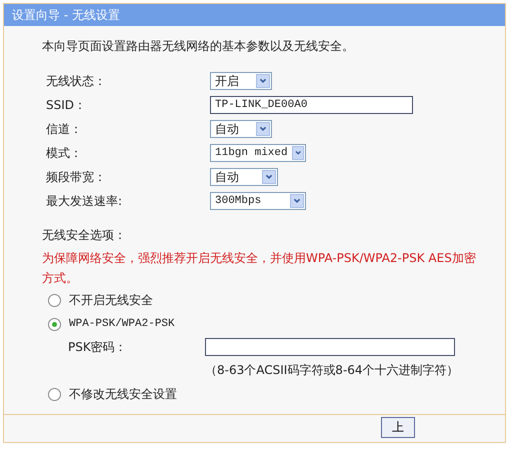 This screenshot has width=509, height=449. Describe the element at coordinates (259, 268) in the screenshot. I see `warning-text: 为保障网络安全，强烈推荐开启无线安全，并使用WPA-PSK/WPA2-PSK AES加密方式。` at that location.